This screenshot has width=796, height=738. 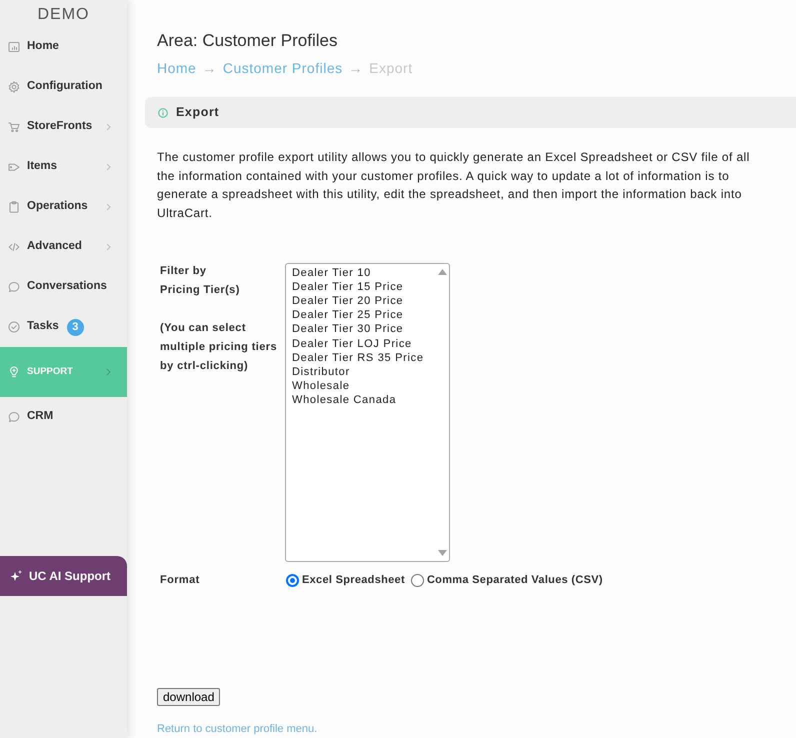 I want to click on page-title: Area: Customer Profiles, so click(x=247, y=41).